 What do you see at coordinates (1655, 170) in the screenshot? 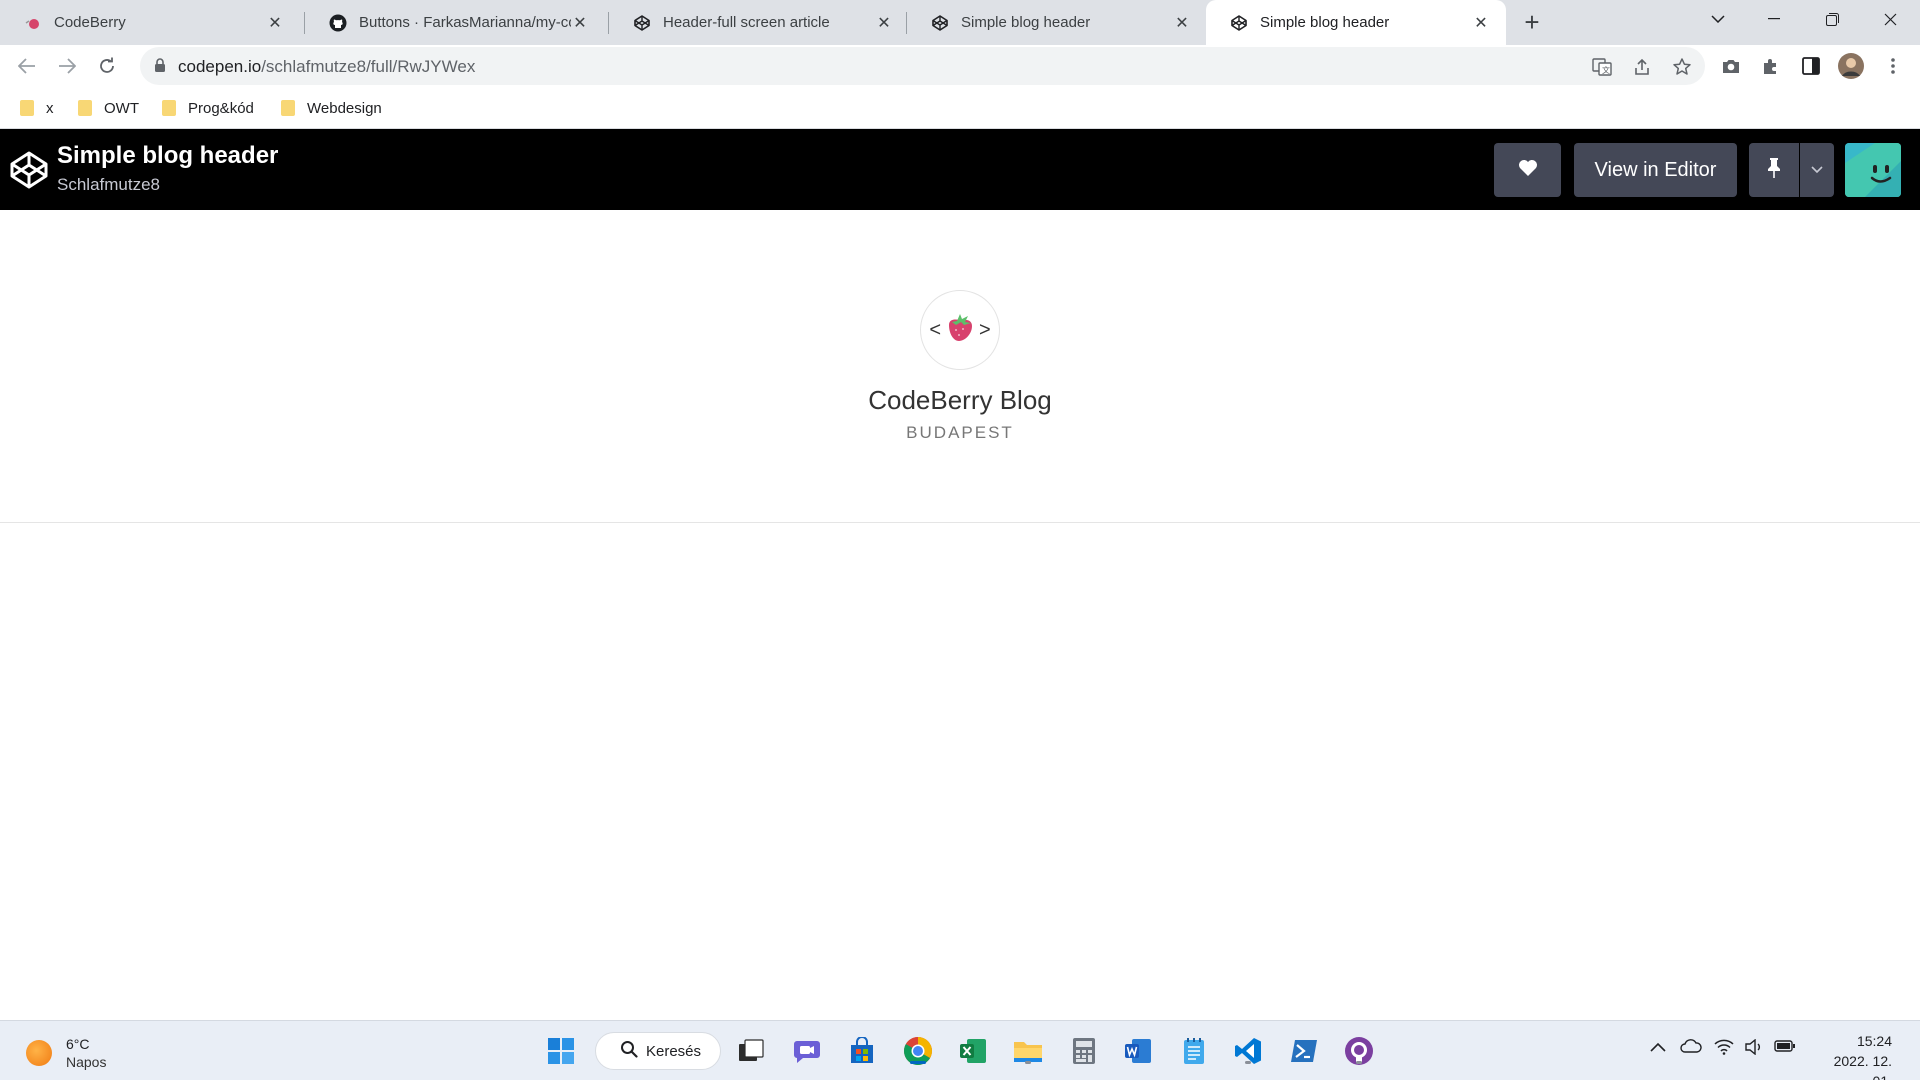
I see `view-in-editor-button: View in Editor` at bounding box center [1655, 170].